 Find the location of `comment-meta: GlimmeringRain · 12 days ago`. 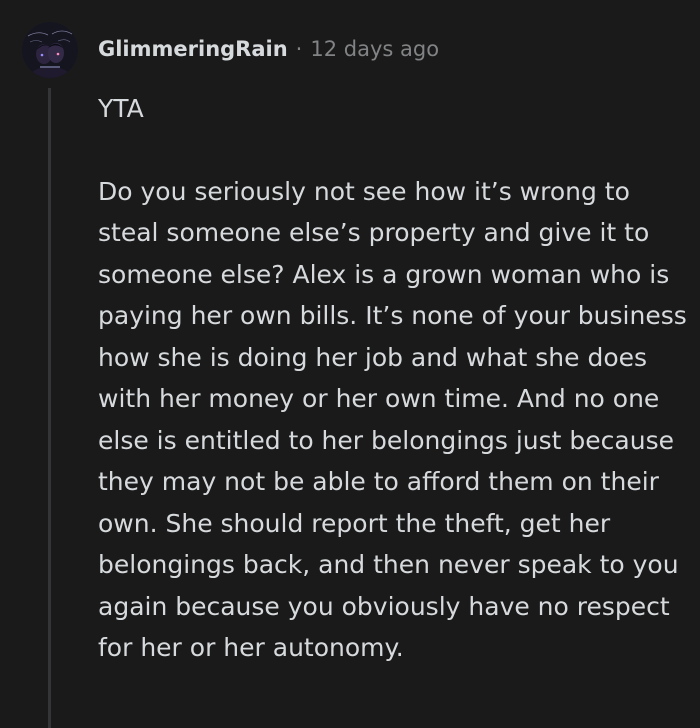

comment-meta: GlimmeringRain · 12 days ago is located at coordinates (268, 49).